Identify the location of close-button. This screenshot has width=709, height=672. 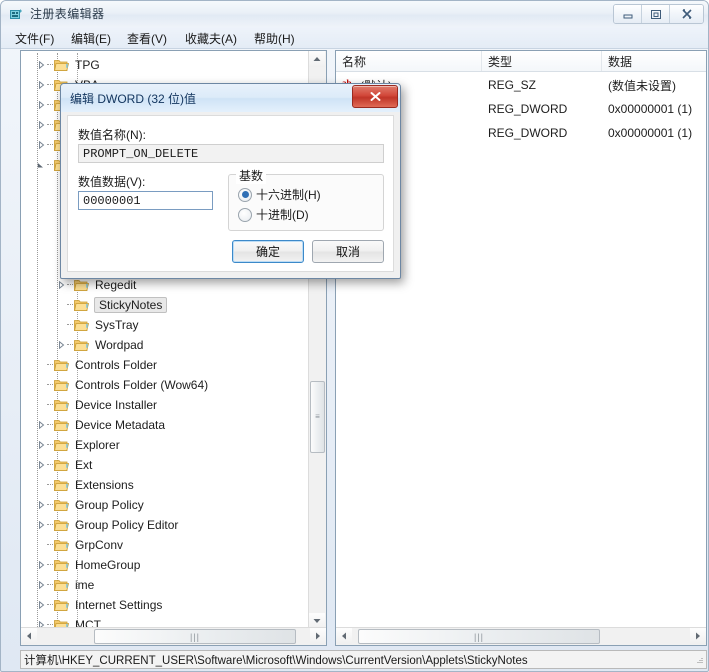
(686, 14).